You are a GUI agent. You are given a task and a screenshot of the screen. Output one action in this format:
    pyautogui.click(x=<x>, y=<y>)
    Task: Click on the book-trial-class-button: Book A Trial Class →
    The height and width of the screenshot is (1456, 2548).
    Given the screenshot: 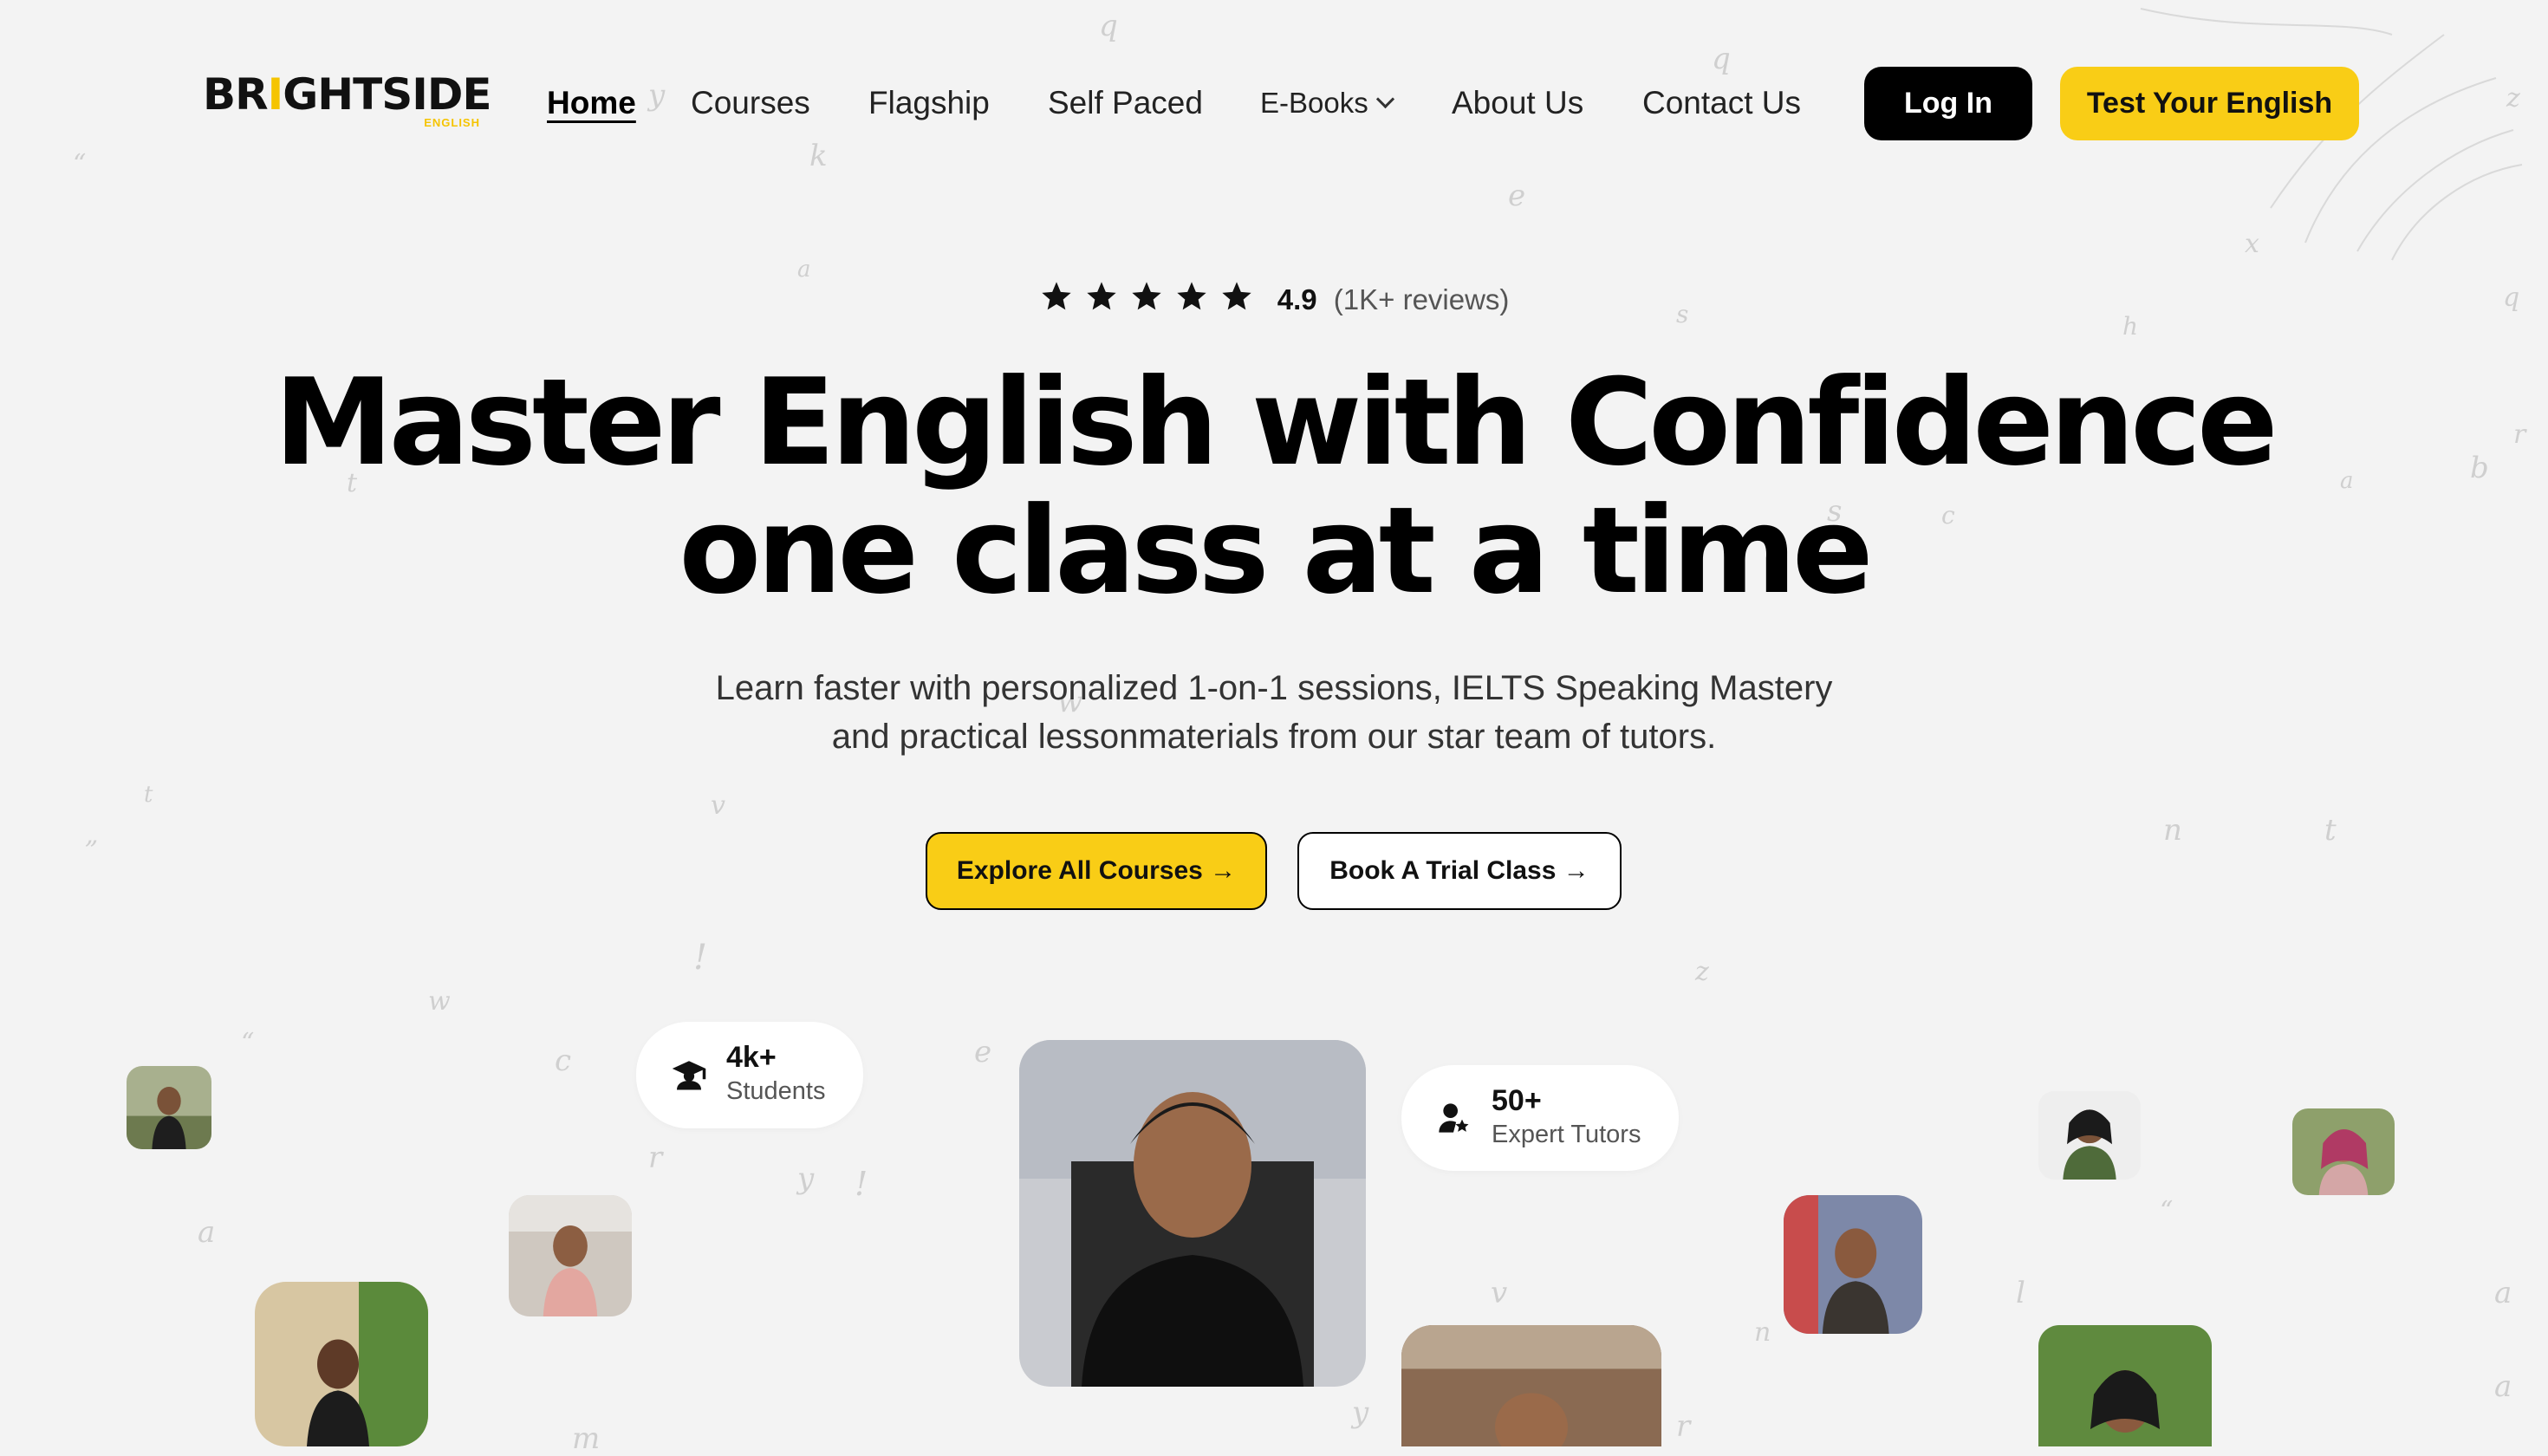 What is the action you would take?
    pyautogui.click(x=1459, y=871)
    